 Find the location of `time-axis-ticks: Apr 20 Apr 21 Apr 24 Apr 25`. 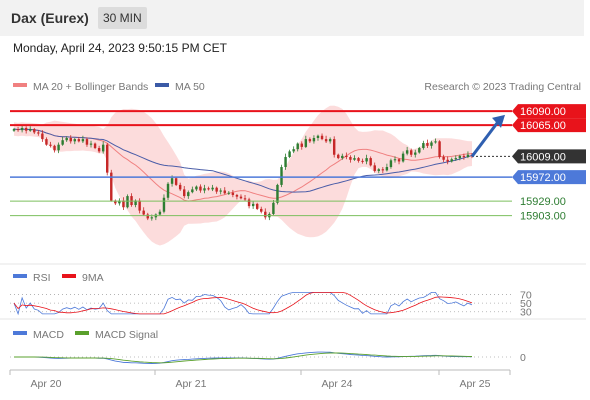

time-axis-ticks: Apr 20 Apr 21 Apr 24 Apr 25 is located at coordinates (260, 380).